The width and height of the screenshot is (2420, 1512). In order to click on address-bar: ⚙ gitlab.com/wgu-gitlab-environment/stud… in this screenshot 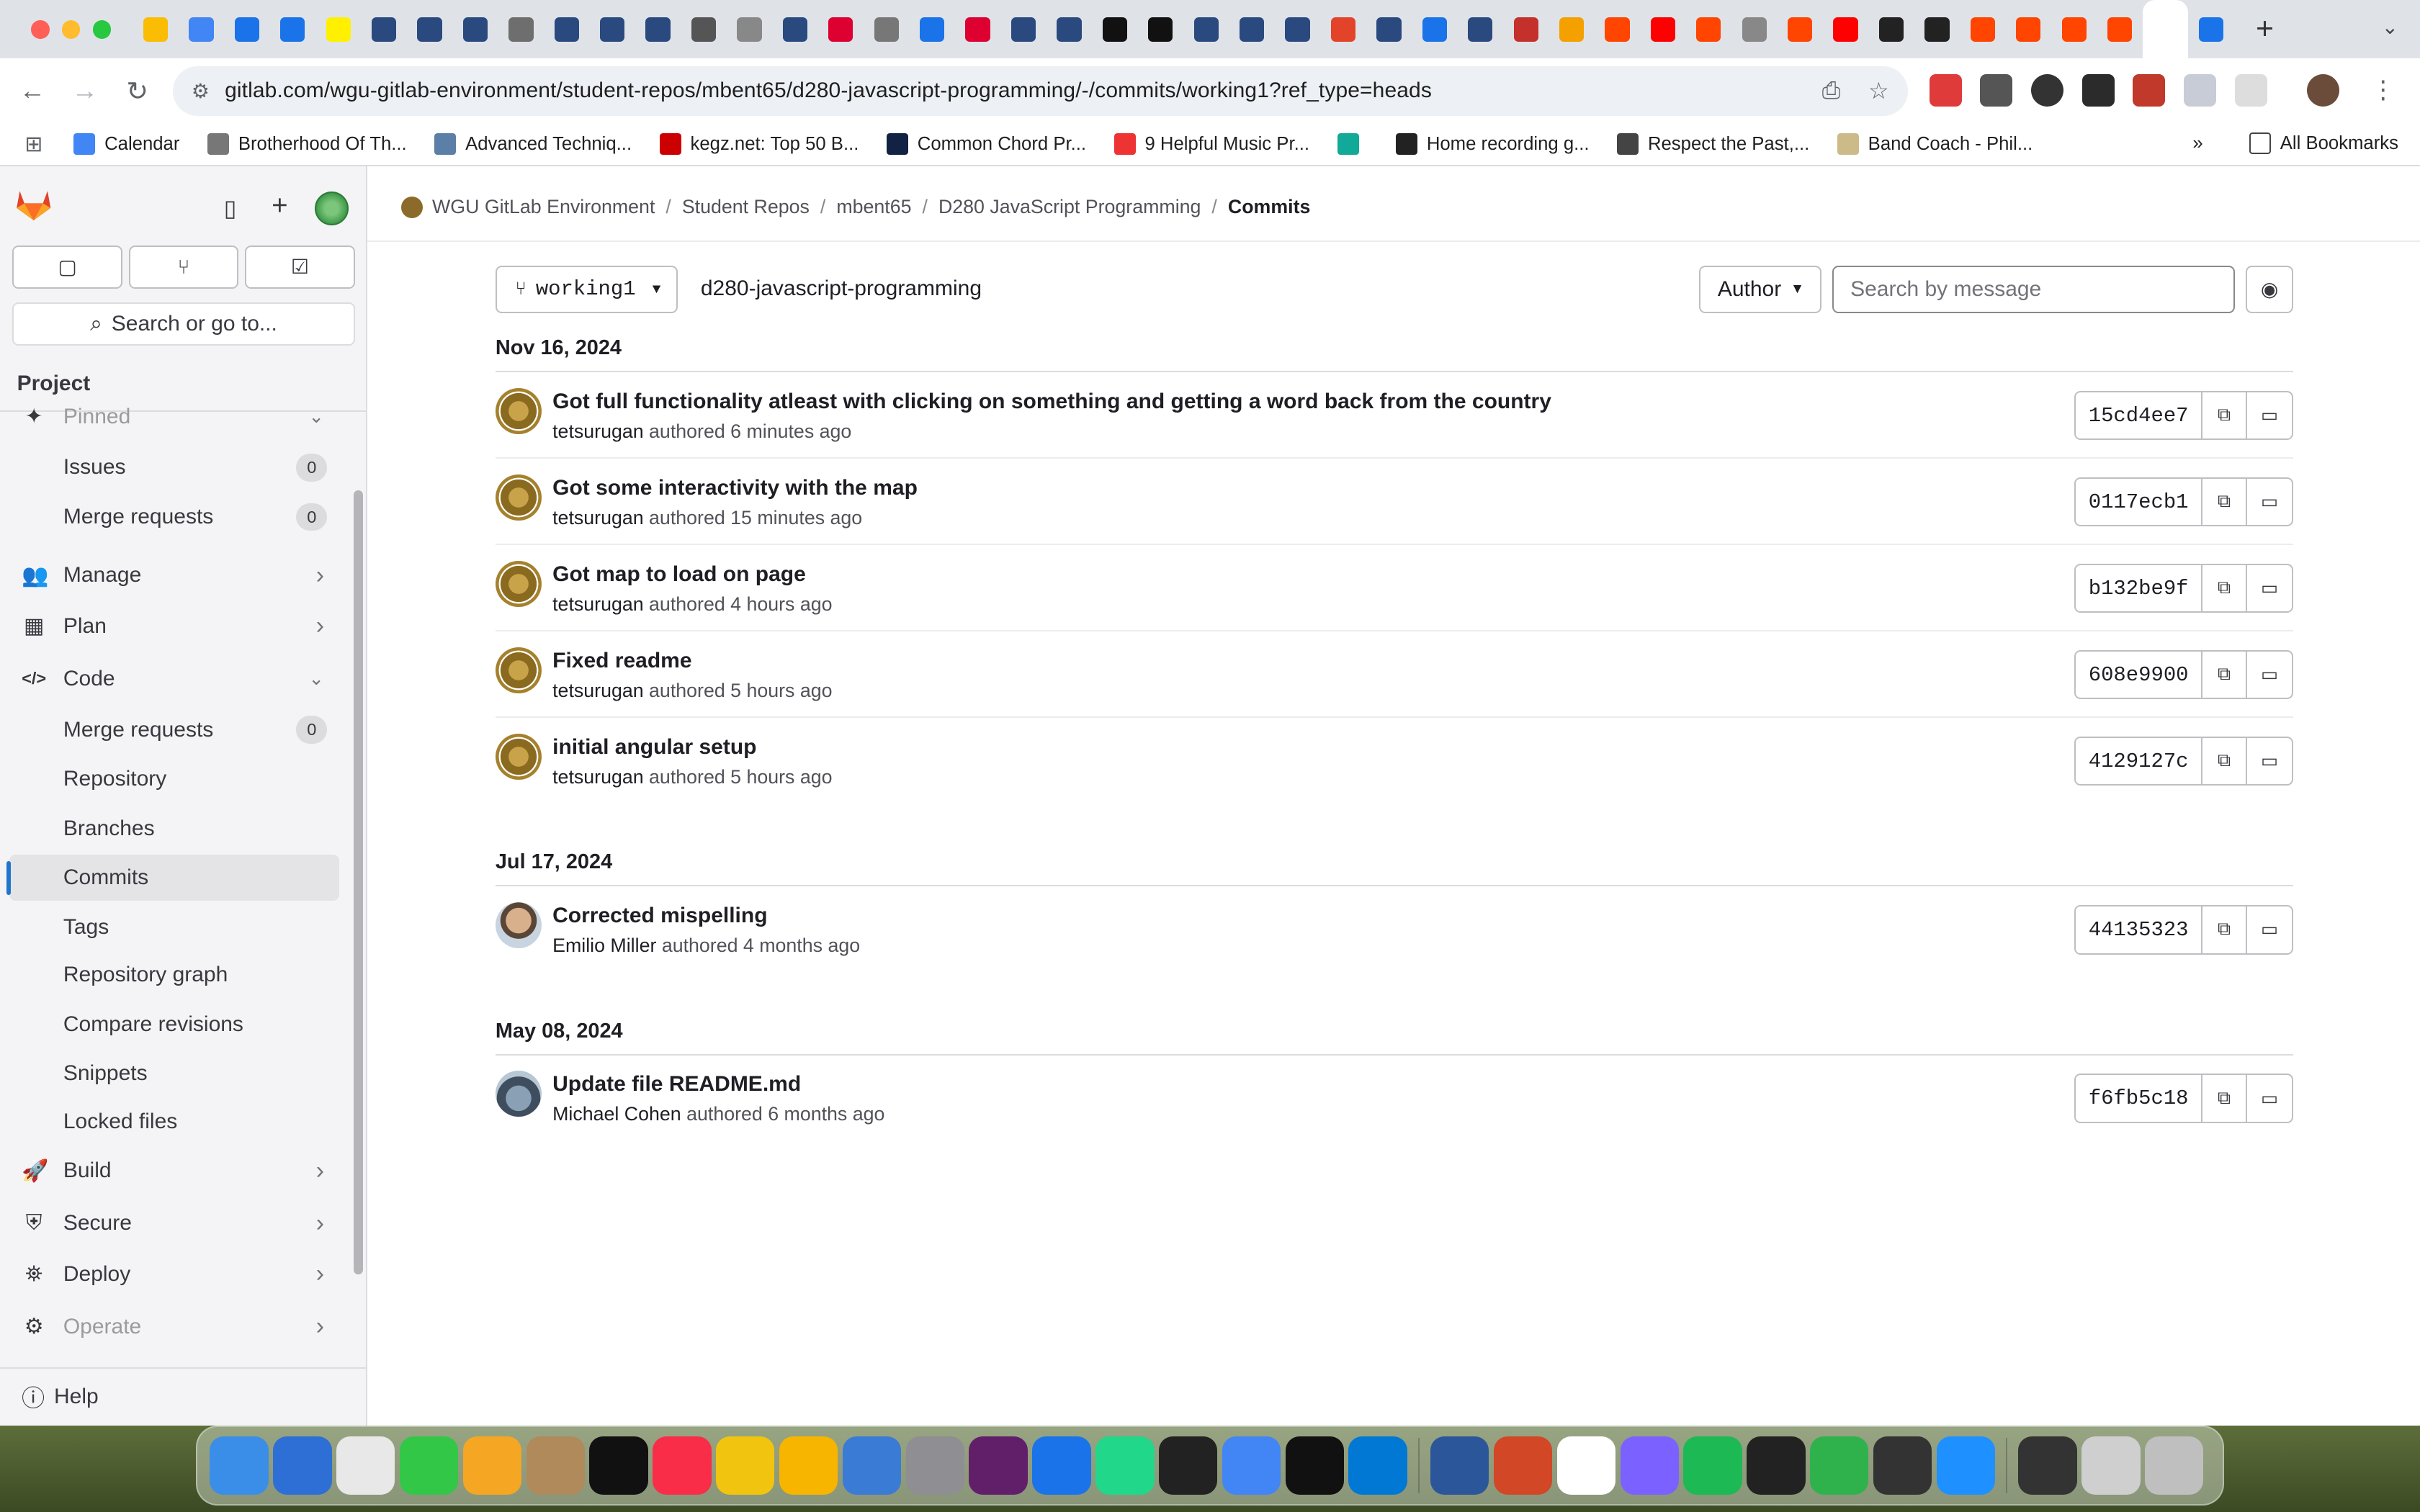, I will do `click(1040, 91)`.